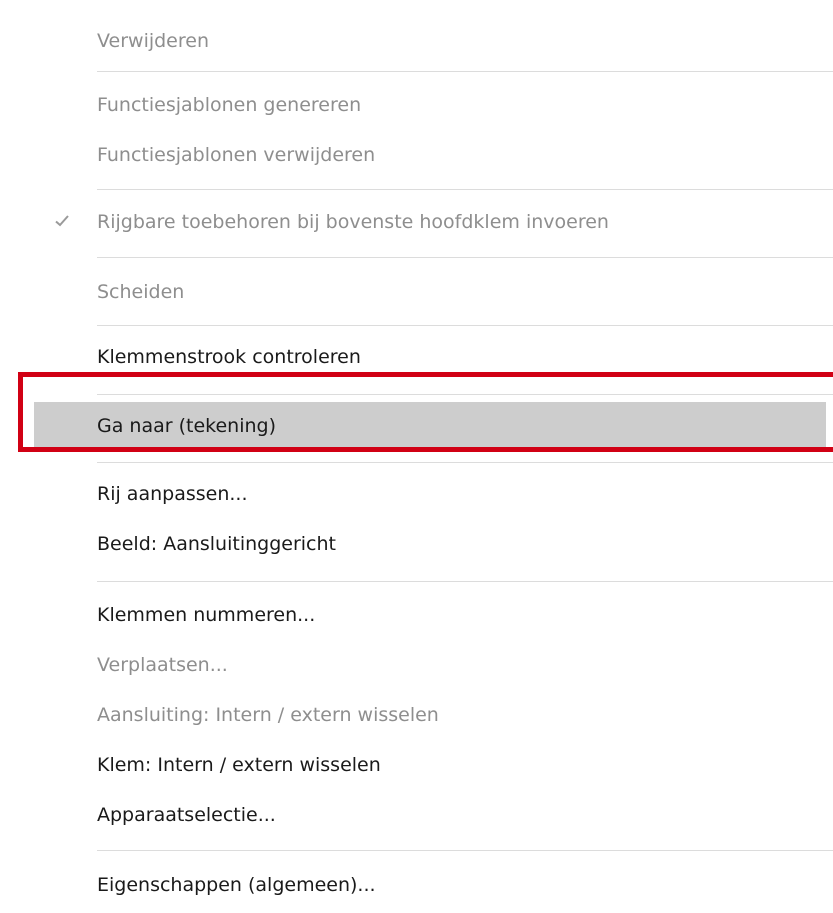 The image size is (833, 913). I want to click on menu-item-klem-wisselen: Klem: Intern / extern wisselen, so click(465, 765).